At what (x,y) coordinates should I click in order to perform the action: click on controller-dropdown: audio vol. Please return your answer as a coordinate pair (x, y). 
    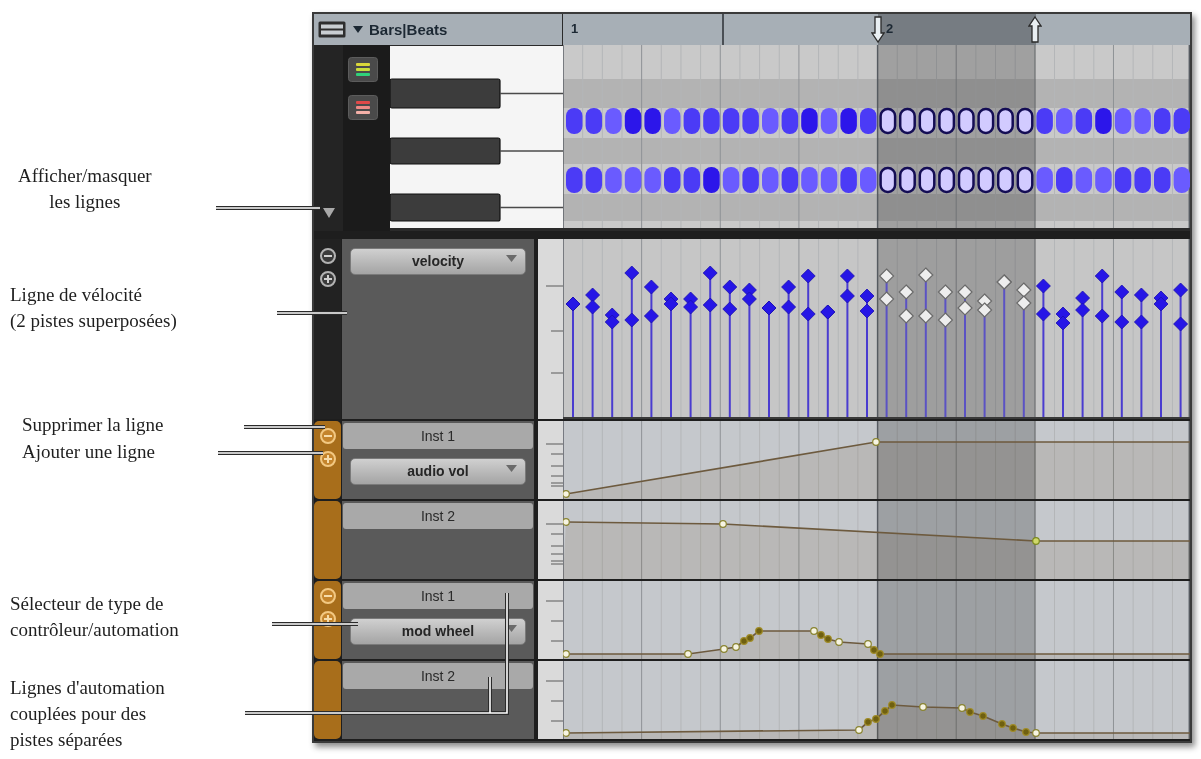
    Looking at the image, I should click on (438, 471).